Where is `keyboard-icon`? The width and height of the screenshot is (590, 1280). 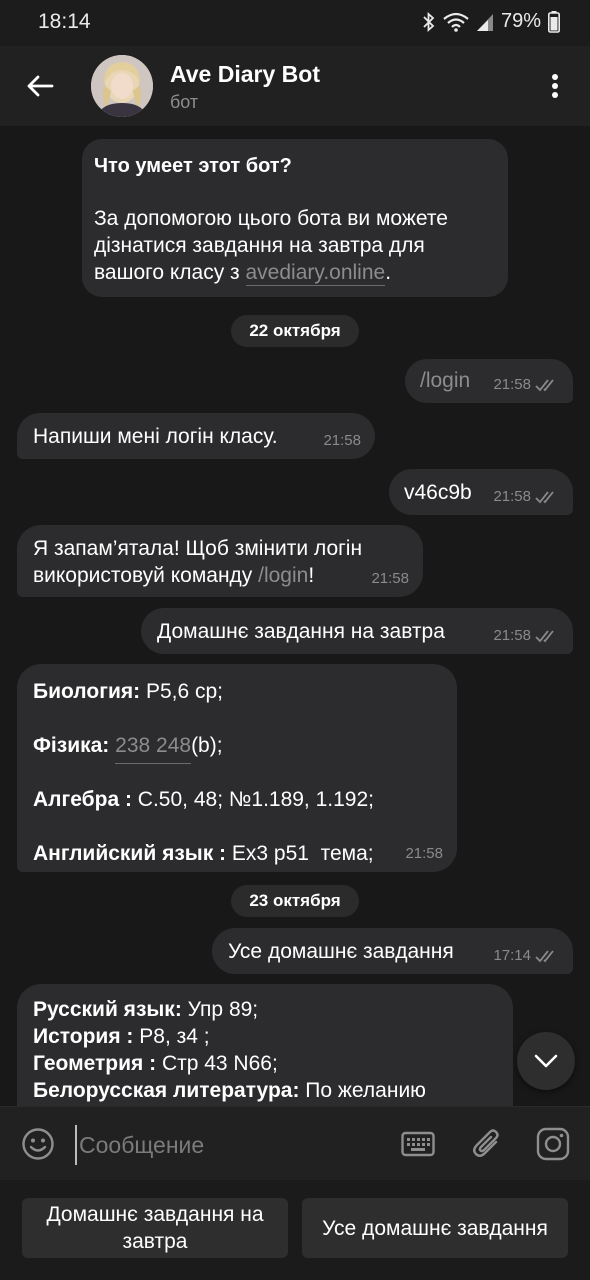 keyboard-icon is located at coordinates (418, 1144).